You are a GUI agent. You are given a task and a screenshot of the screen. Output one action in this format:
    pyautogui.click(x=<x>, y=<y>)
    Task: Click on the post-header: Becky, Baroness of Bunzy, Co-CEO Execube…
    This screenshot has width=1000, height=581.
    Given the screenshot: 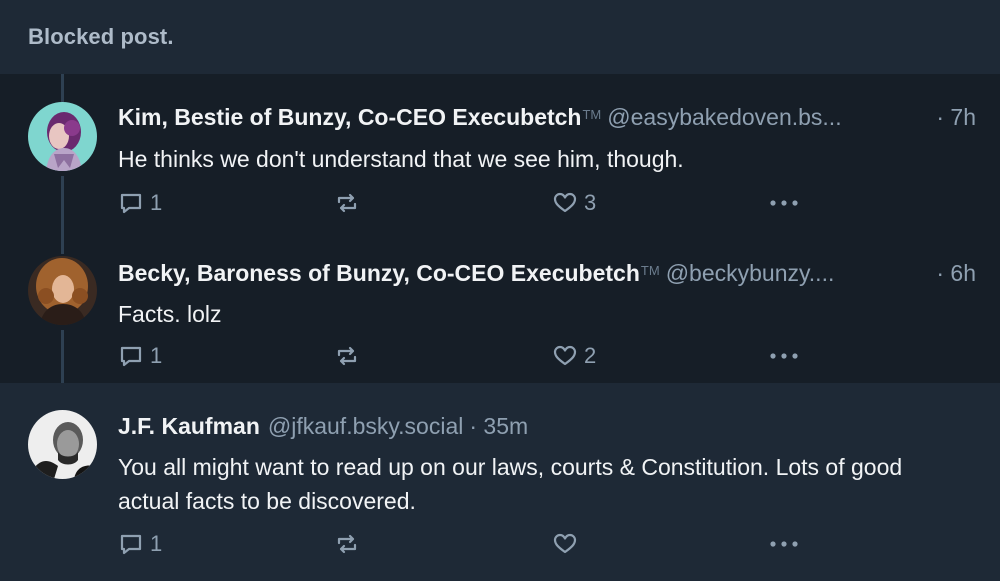 What is the action you would take?
    pyautogui.click(x=547, y=273)
    